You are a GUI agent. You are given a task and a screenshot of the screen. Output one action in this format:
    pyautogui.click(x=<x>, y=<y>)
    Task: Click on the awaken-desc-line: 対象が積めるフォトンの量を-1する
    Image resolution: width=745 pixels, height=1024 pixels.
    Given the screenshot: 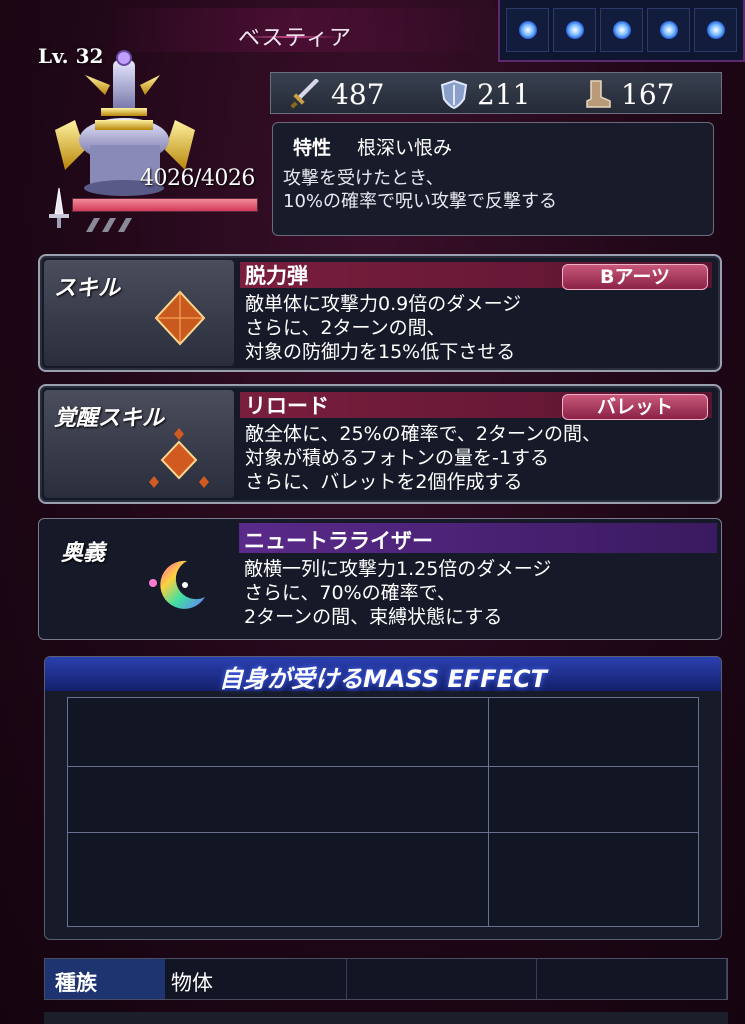 What is the action you would take?
    pyautogui.click(x=423, y=458)
    